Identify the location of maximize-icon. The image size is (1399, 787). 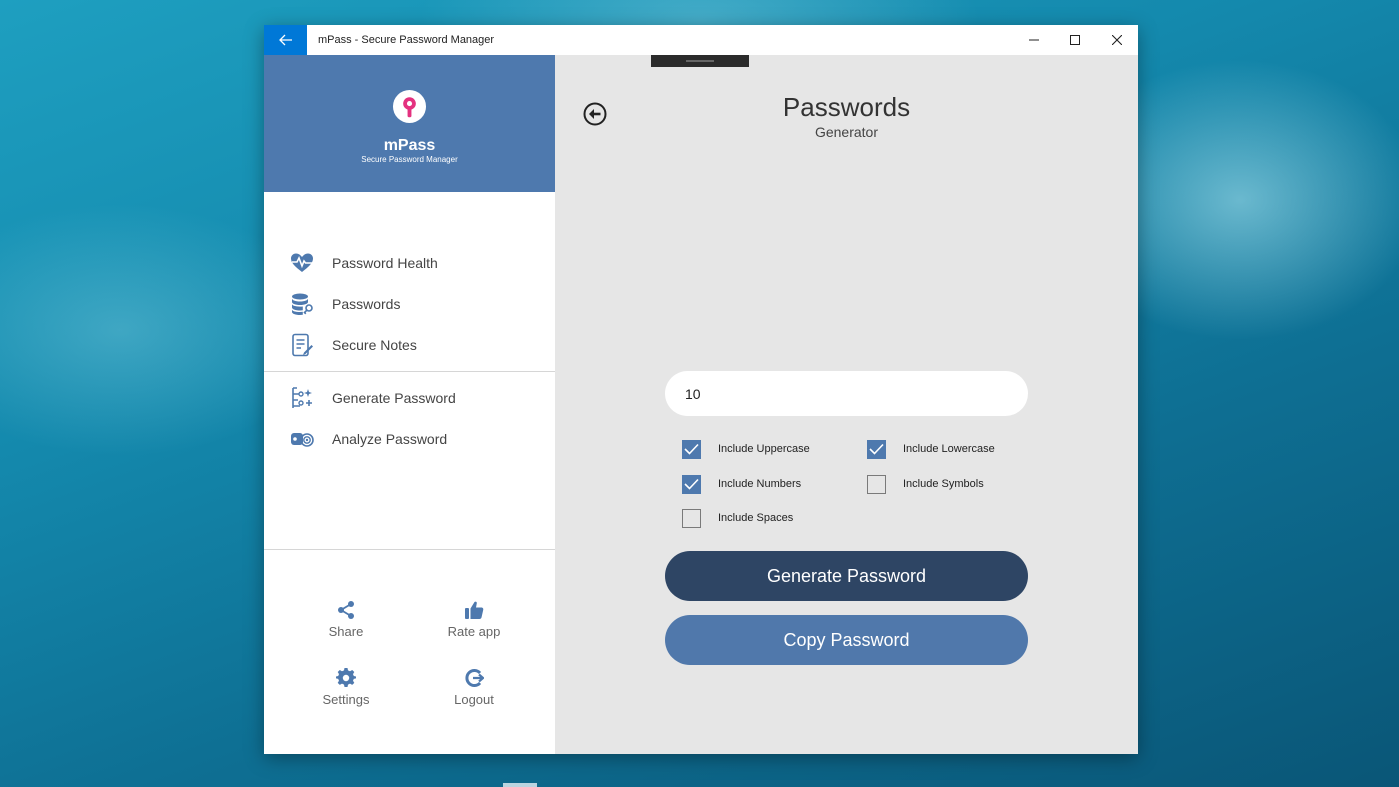
(1075, 40).